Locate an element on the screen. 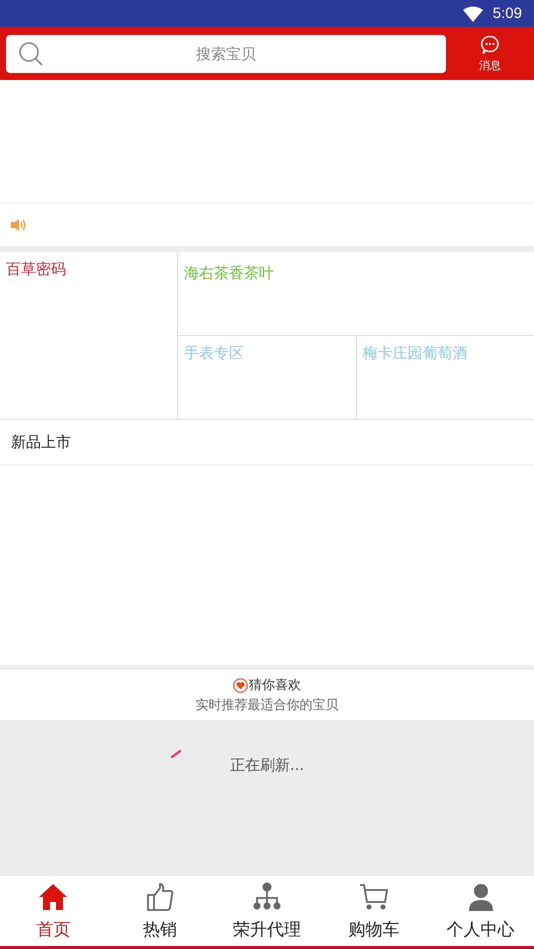 This screenshot has height=949, width=534. category-label: 手表专区 is located at coordinates (214, 353).